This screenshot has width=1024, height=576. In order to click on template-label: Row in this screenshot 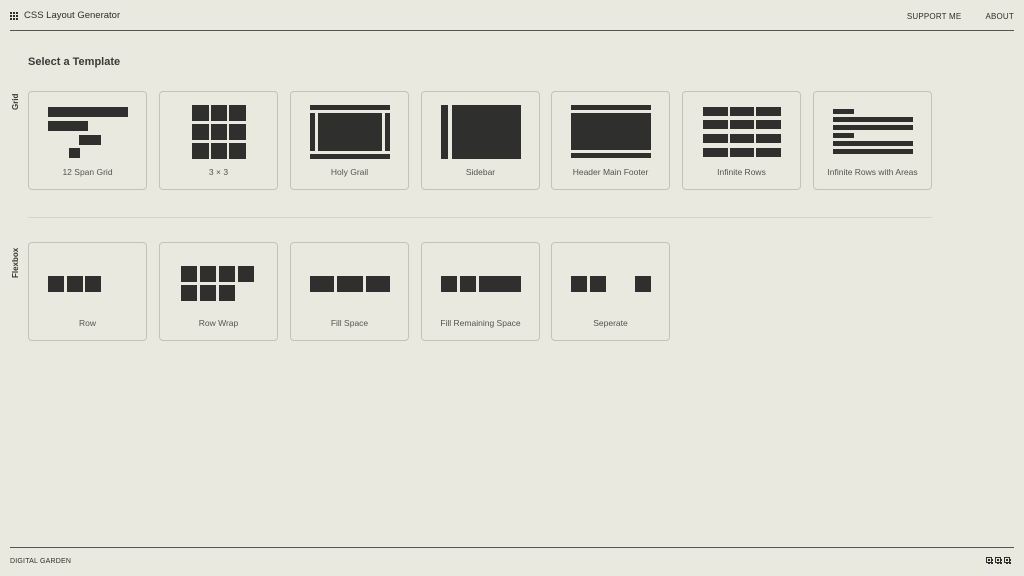, I will do `click(87, 323)`.